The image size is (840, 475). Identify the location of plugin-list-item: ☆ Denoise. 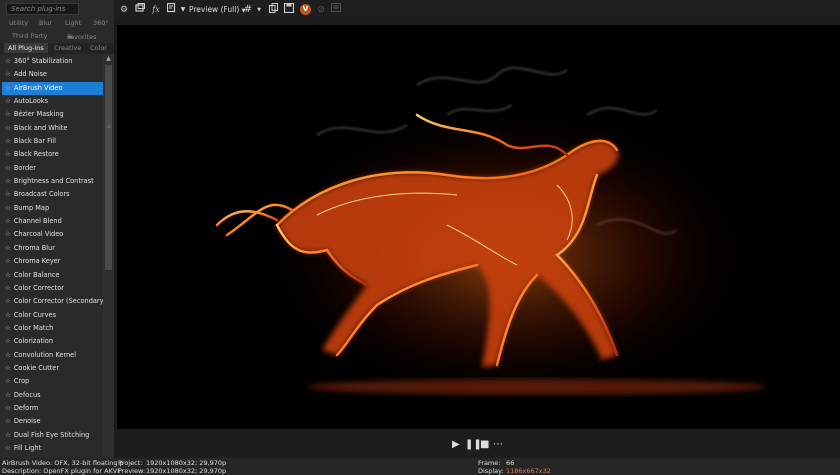
(52, 421).